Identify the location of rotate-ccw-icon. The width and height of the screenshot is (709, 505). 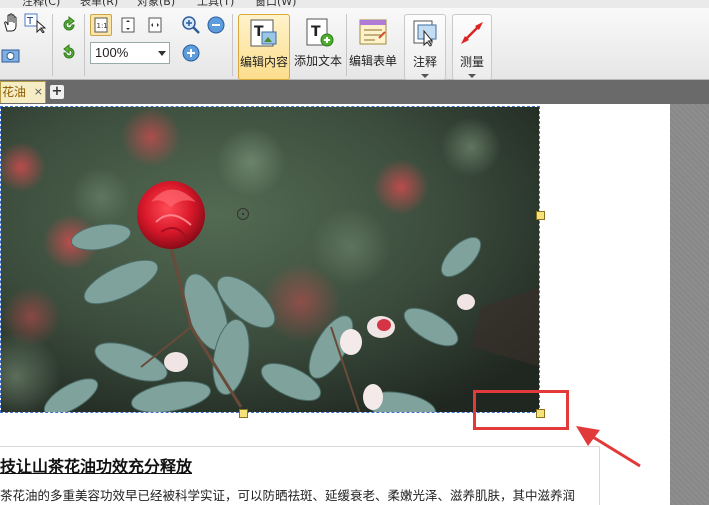
(69, 25).